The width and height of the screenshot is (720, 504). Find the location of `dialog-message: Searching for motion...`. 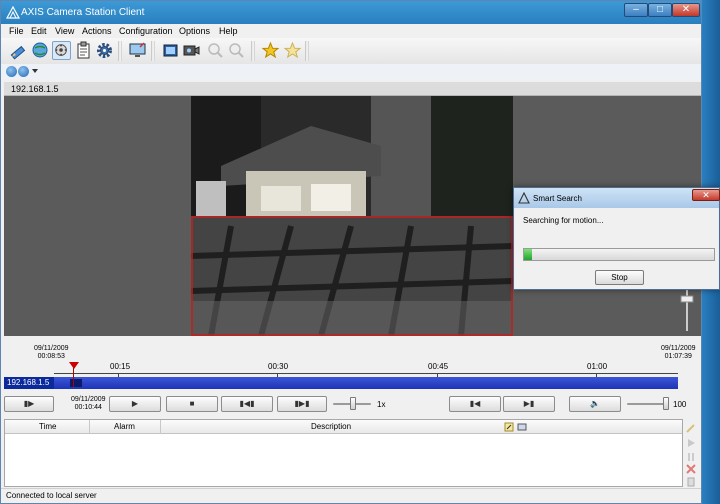

dialog-message: Searching for motion... is located at coordinates (563, 220).